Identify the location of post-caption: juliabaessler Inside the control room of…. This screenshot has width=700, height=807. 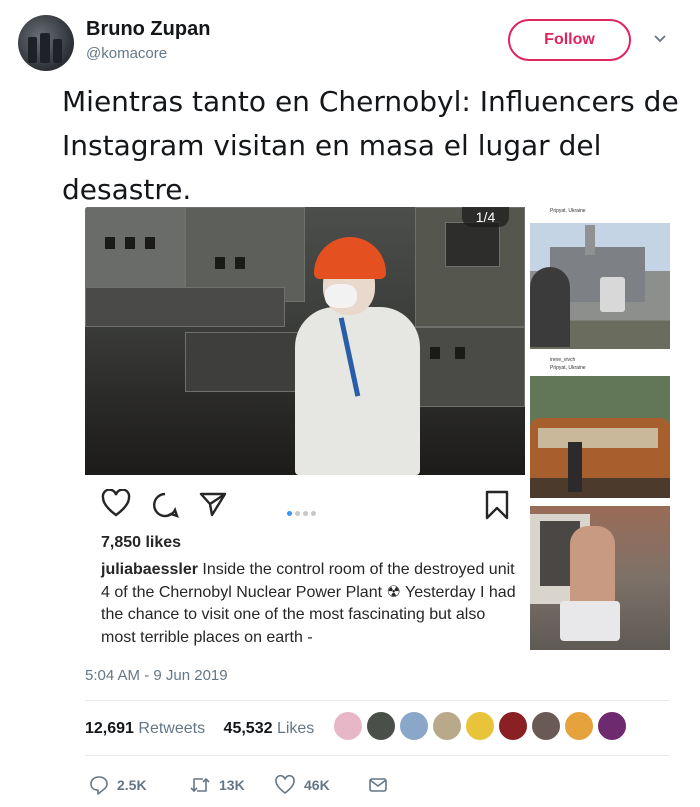
(311, 604).